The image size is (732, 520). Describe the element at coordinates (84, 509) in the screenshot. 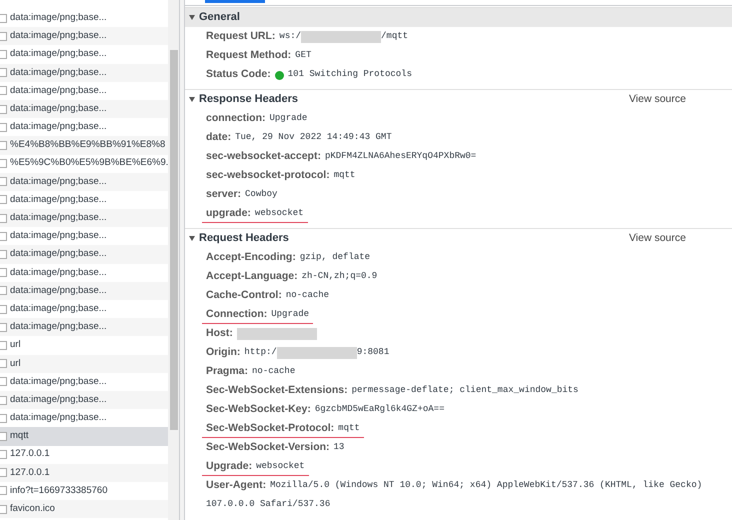

I see `request-row: favicon.ico` at that location.